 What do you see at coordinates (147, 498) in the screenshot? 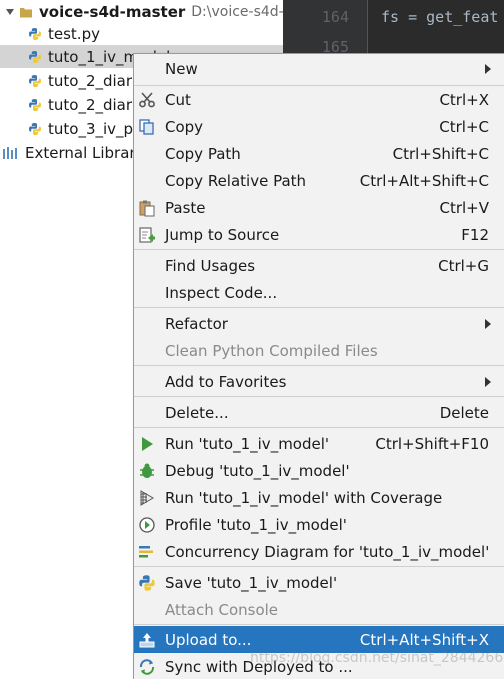
I see `coverage-icon` at bounding box center [147, 498].